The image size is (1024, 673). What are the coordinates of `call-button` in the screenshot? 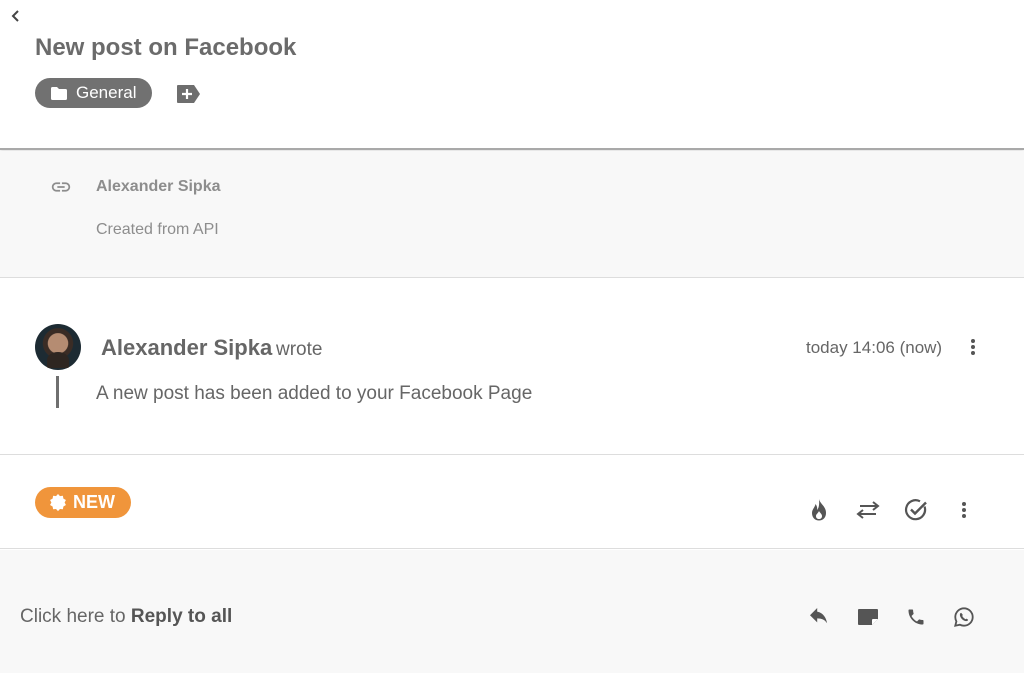 It's located at (916, 617).